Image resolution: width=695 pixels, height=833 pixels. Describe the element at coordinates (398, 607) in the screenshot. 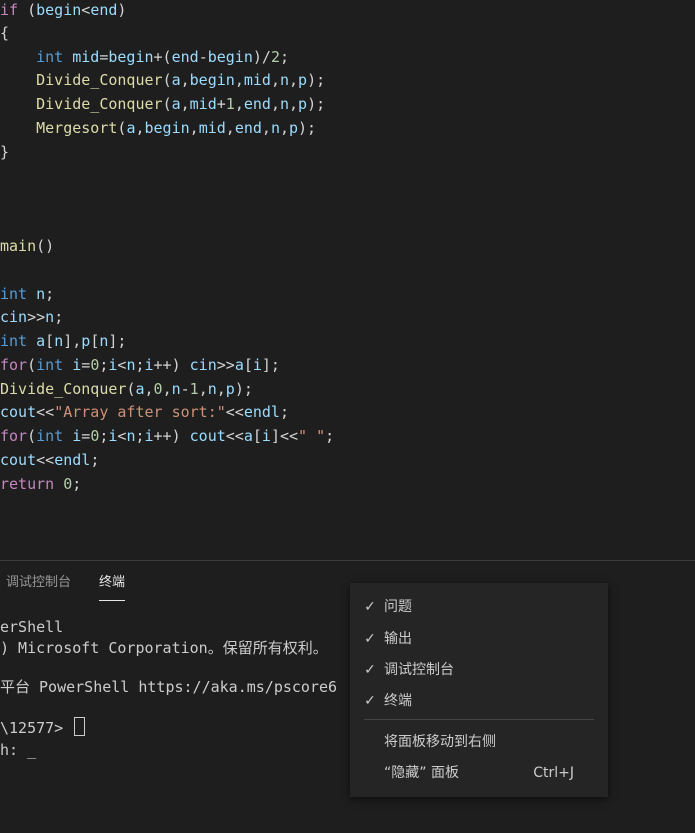

I see `menu-item-label: 问题` at that location.